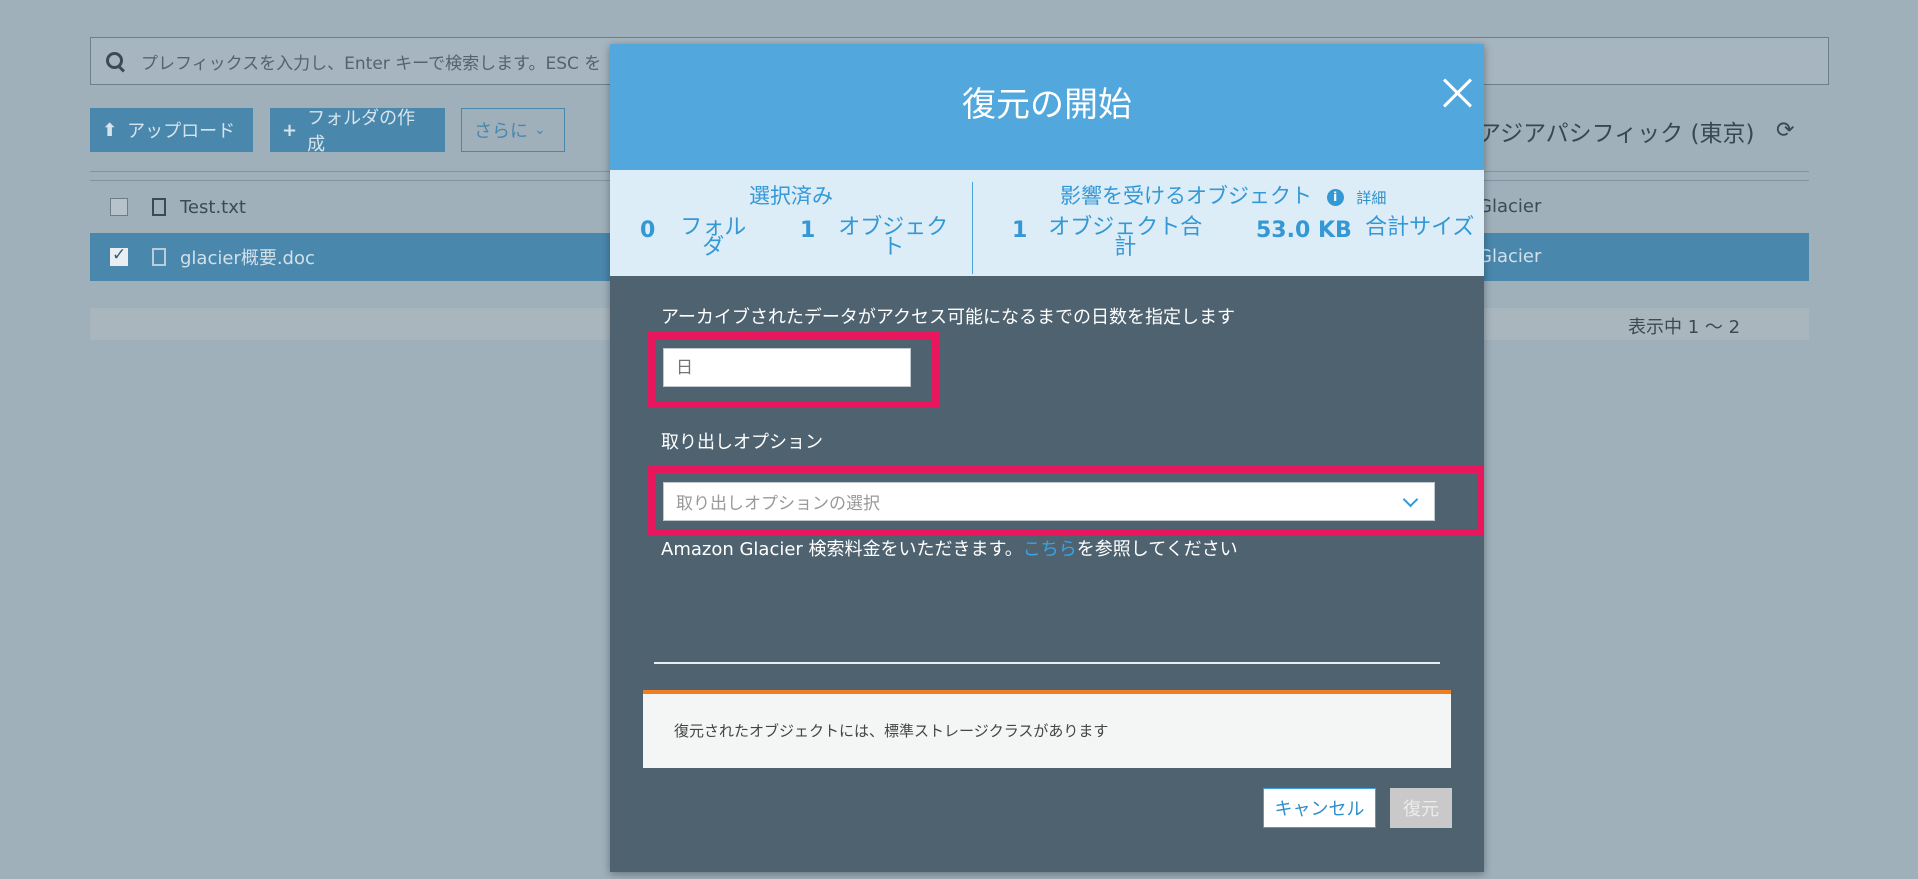 The height and width of the screenshot is (879, 1918). What do you see at coordinates (791, 223) in the screenshot?
I see `selected-summary: 選択済み 0 フォルダ 1 オブジェクト` at bounding box center [791, 223].